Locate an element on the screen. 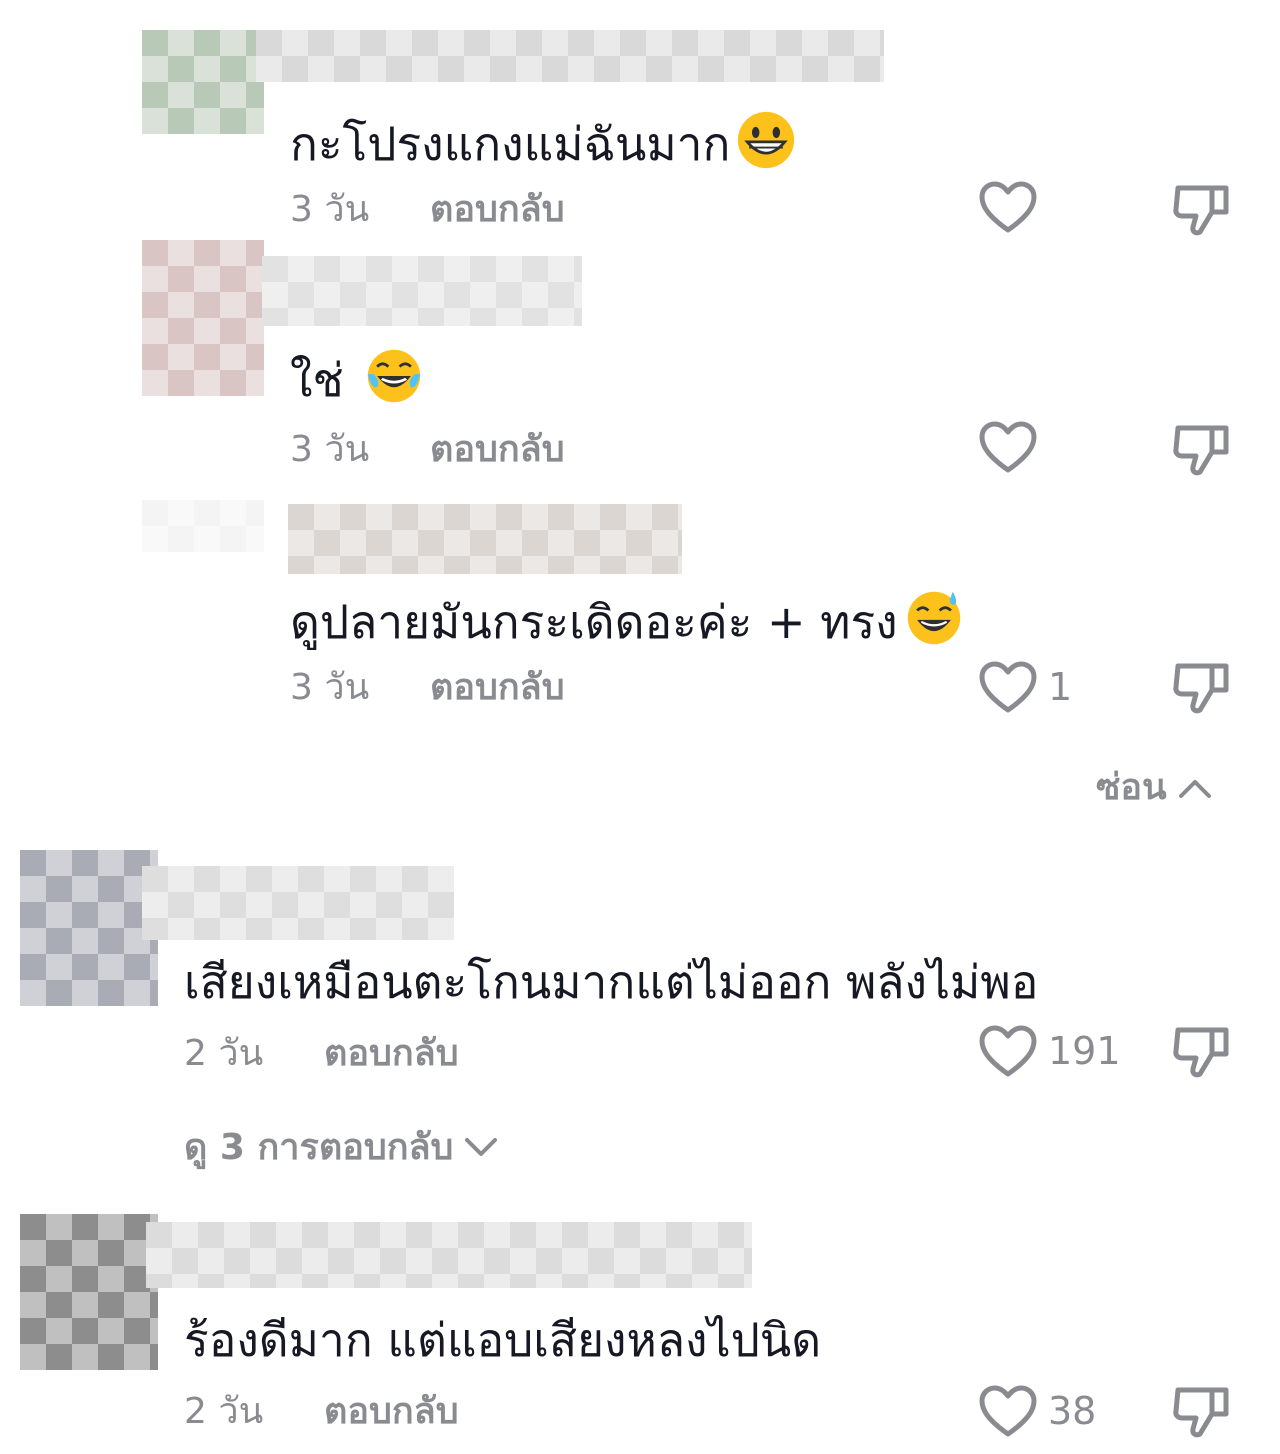 The height and width of the screenshot is (1454, 1280). like-button: 1 is located at coordinates (1025, 687).